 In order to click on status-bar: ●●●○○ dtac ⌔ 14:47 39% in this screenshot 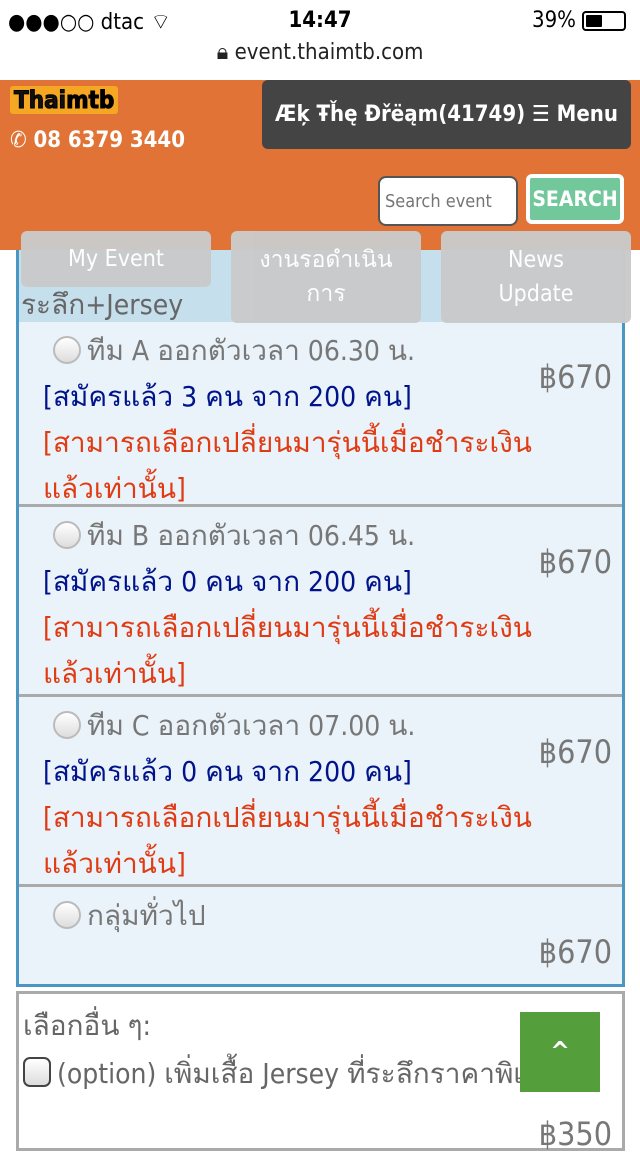, I will do `click(320, 20)`.